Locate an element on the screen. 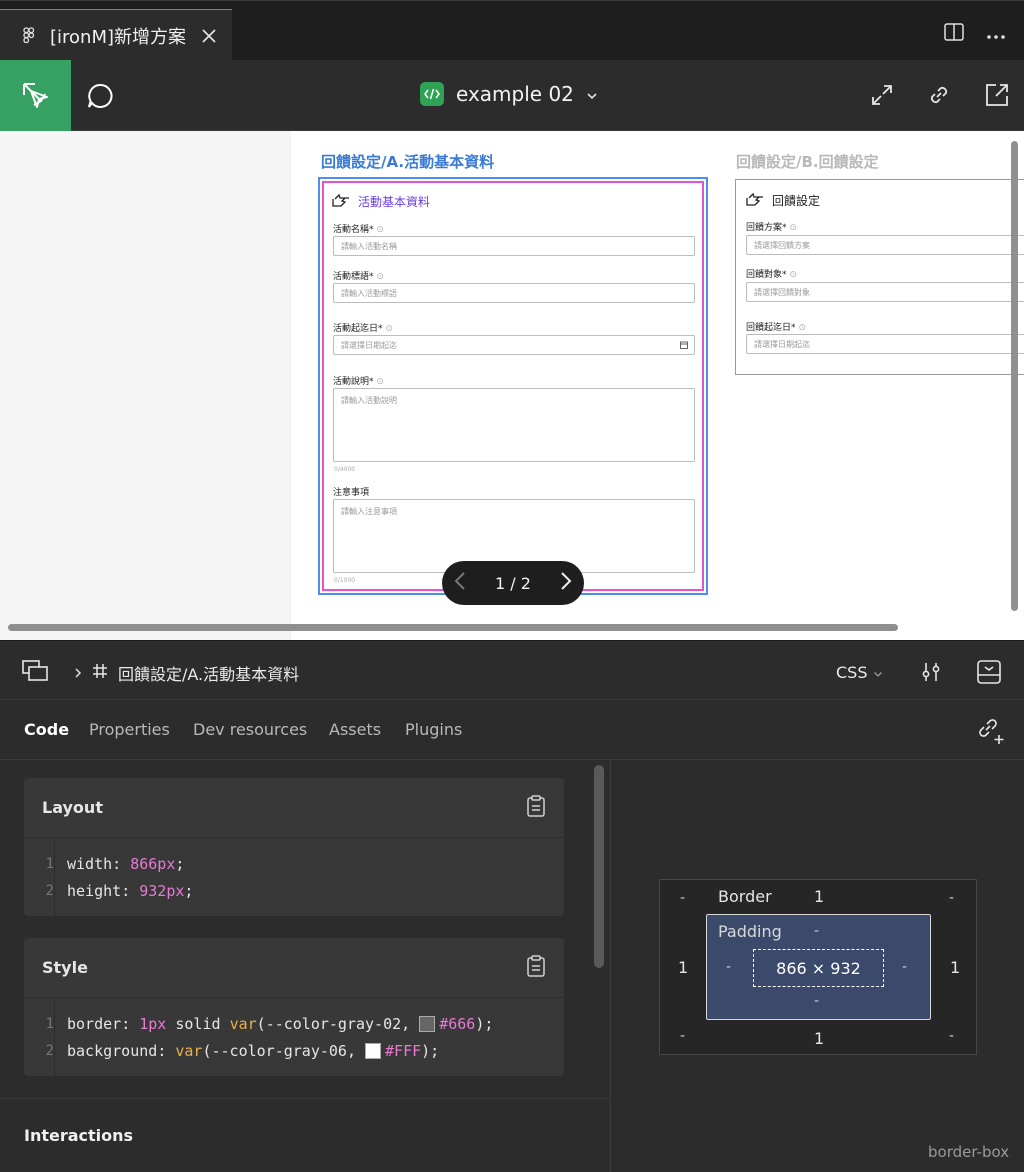  frame-pager: 1 / 2 is located at coordinates (513, 583).